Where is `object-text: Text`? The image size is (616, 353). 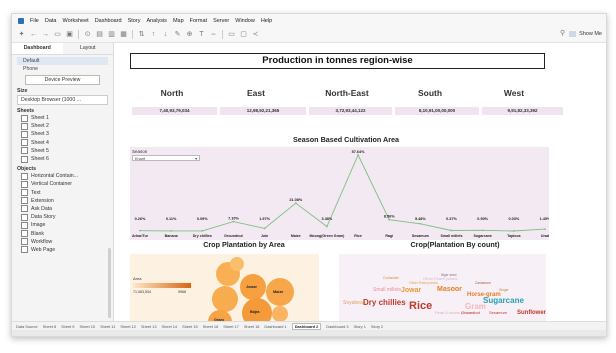 object-text: Text is located at coordinates (62, 193).